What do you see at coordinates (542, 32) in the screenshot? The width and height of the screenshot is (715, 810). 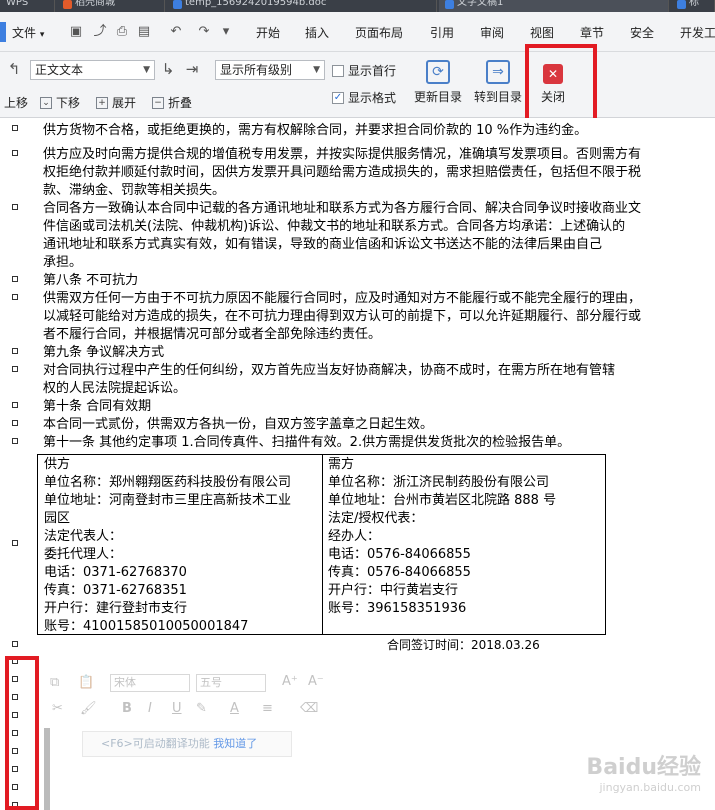 I see `menu-view: 视图` at bounding box center [542, 32].